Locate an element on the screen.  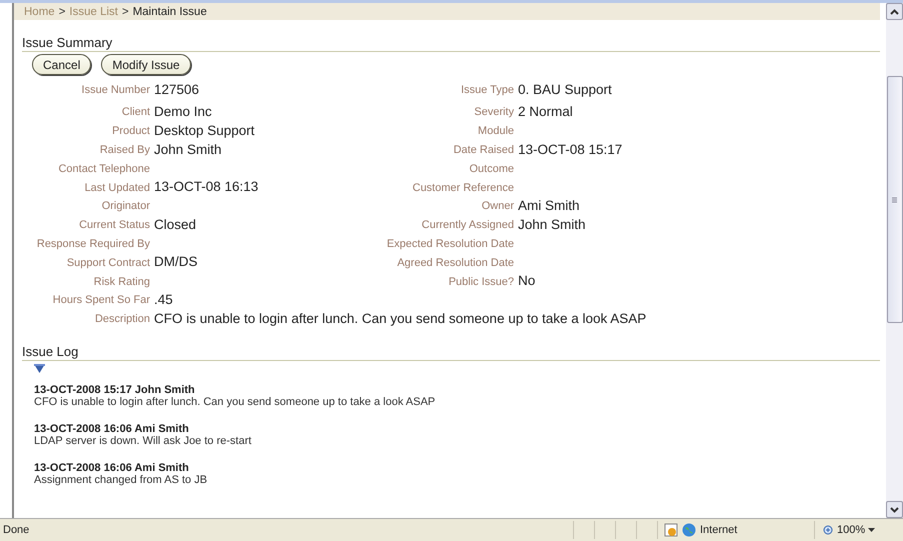
scroll-thumb is located at coordinates (894, 199).